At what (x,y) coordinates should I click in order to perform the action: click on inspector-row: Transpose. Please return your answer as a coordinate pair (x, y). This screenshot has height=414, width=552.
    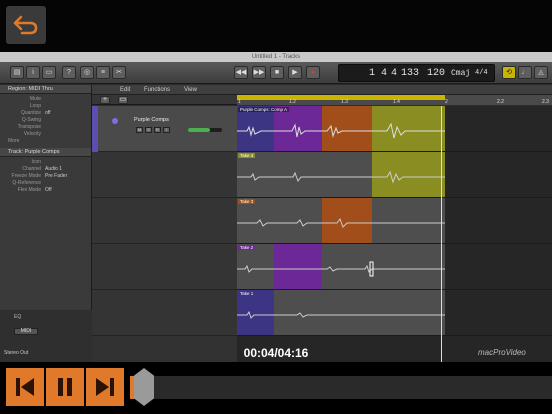
    Looking at the image, I should click on (45, 127).